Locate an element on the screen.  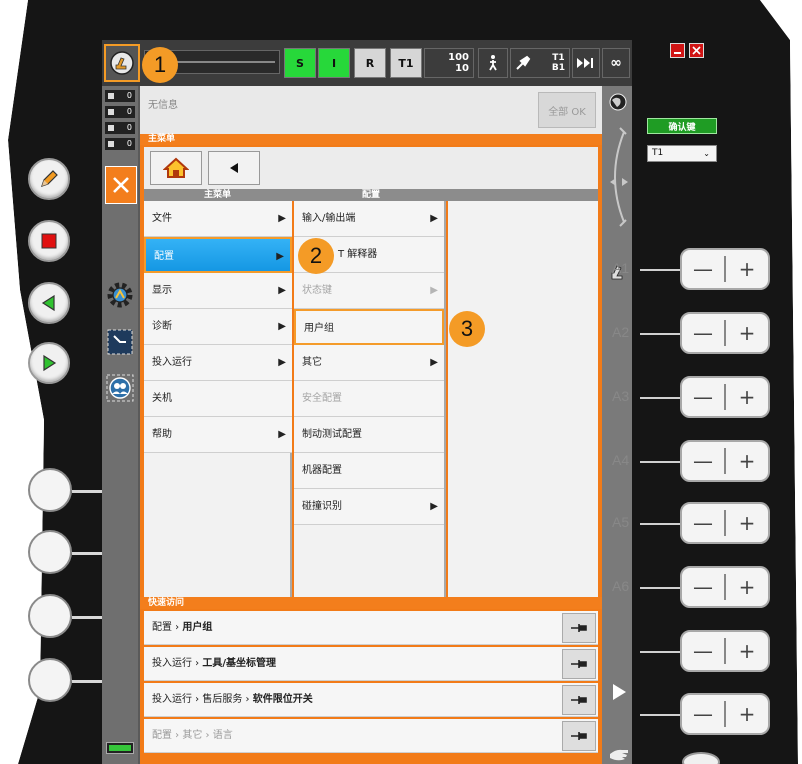
program-button is located at coordinates (120, 342).